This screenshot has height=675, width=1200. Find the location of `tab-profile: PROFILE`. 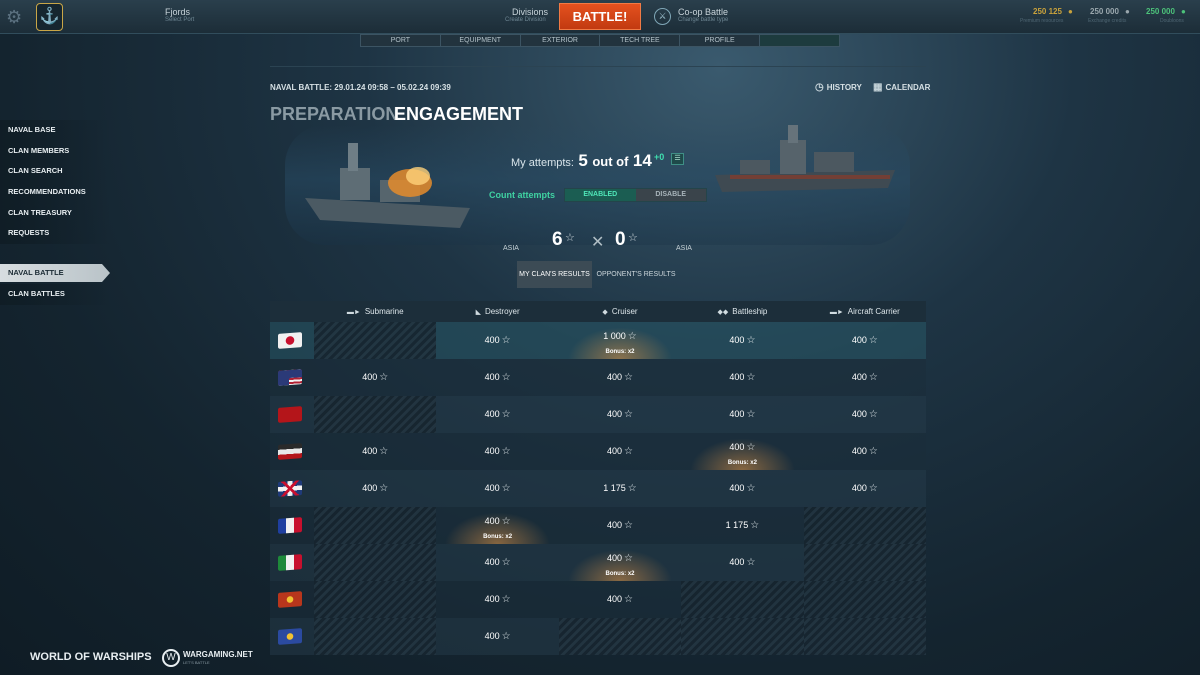

tab-profile: PROFILE is located at coordinates (720, 40).